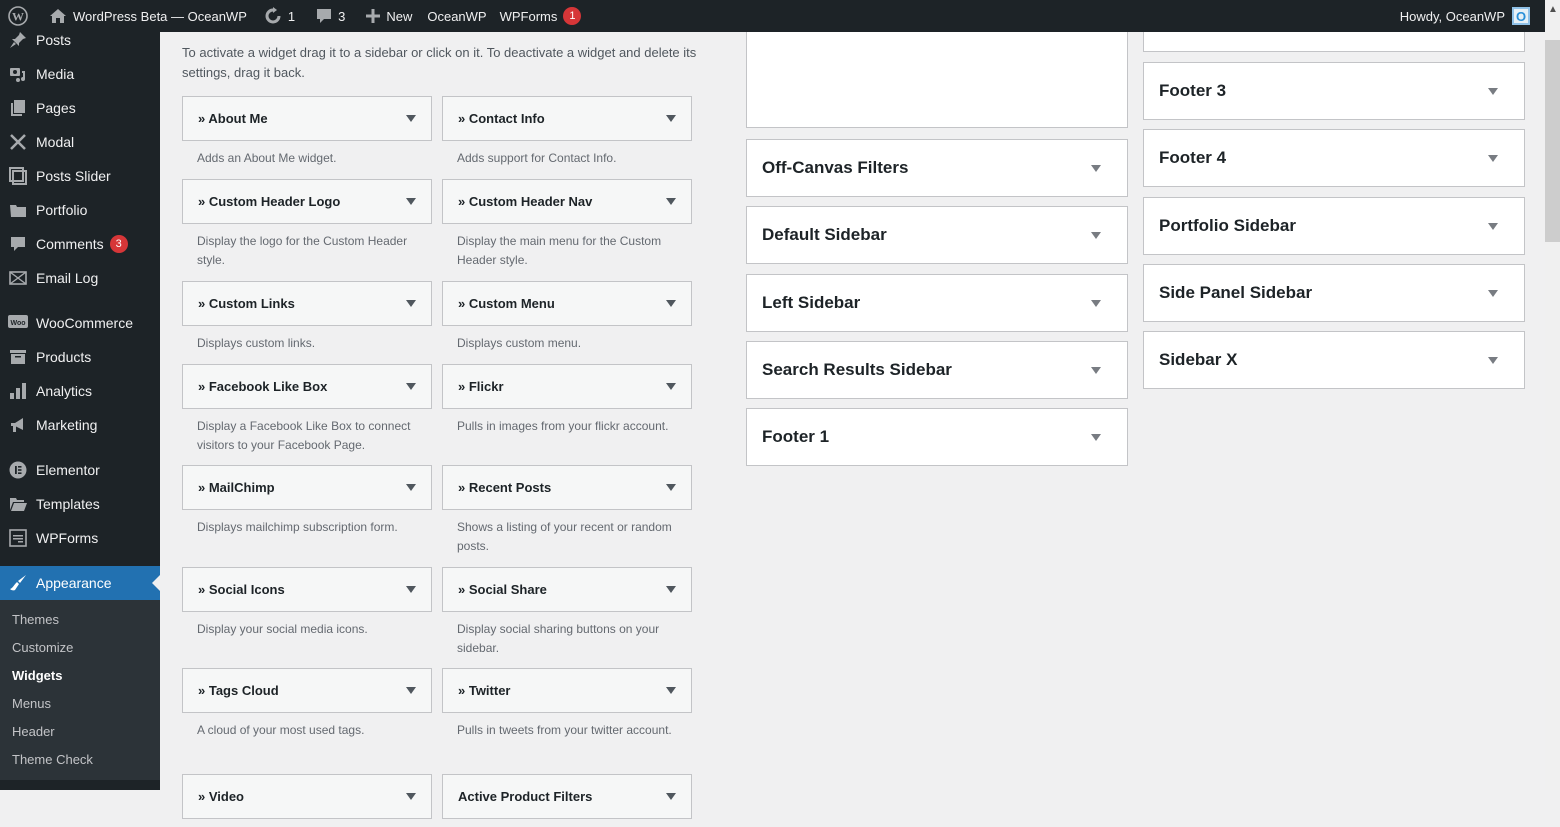 The height and width of the screenshot is (827, 1560). Describe the element at coordinates (307, 303) in the screenshot. I see `widget-title-bar: » Custom Links` at that location.